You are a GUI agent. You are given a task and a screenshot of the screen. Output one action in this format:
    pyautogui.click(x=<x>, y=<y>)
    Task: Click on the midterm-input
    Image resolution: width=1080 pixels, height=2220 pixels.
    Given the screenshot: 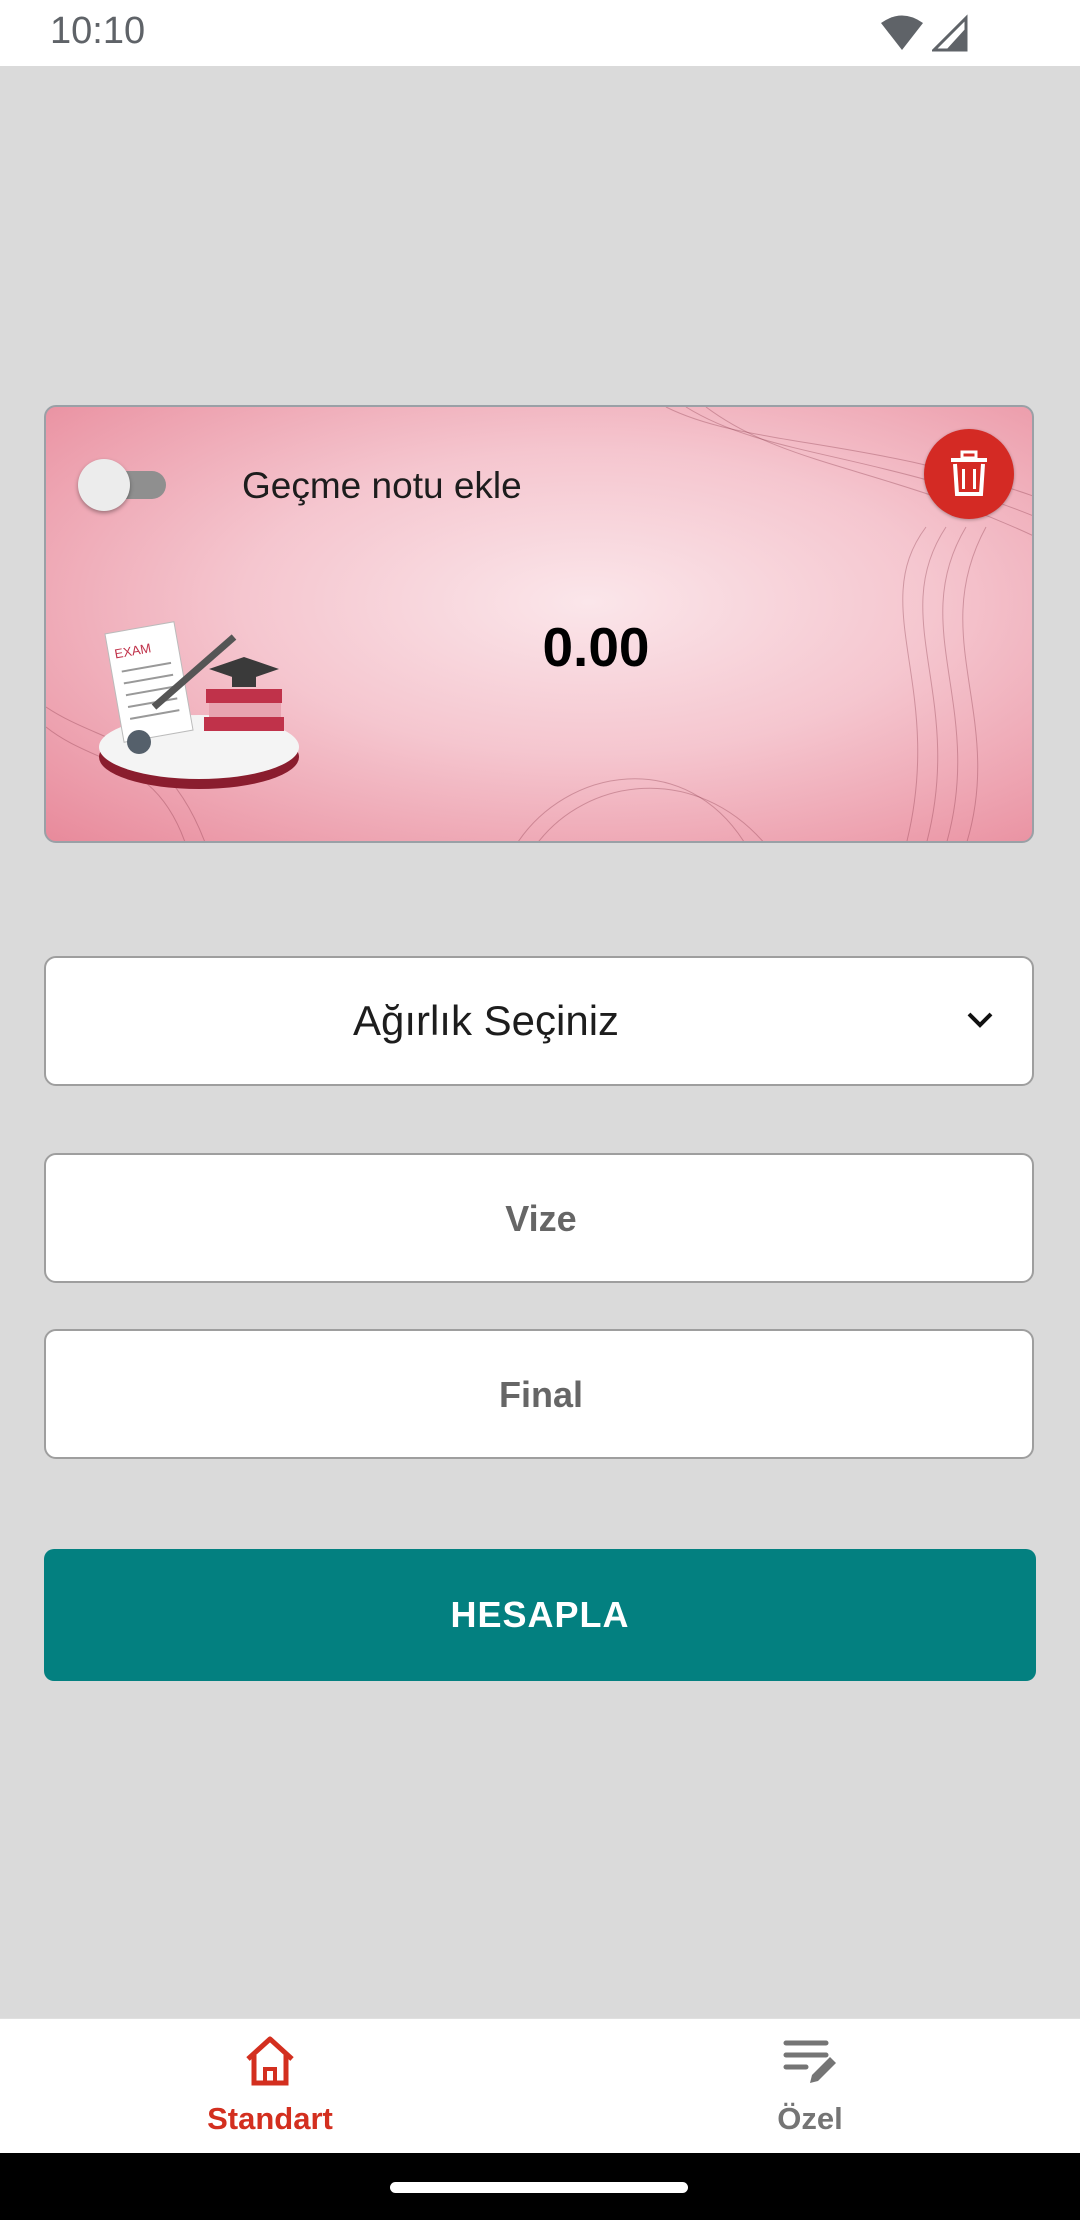 What is the action you would take?
    pyautogui.click(x=541, y=1219)
    